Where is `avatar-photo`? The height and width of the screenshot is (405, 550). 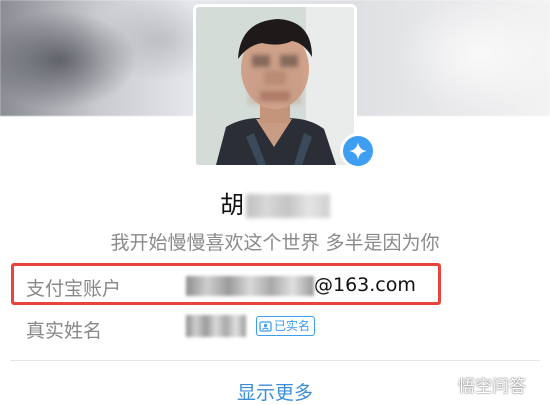
avatar-photo is located at coordinates (275, 86).